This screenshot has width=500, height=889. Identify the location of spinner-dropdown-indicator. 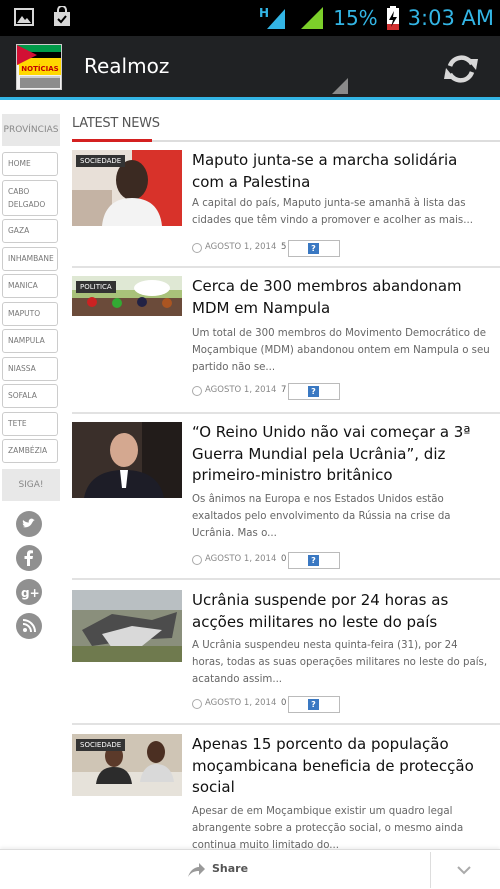
(340, 86).